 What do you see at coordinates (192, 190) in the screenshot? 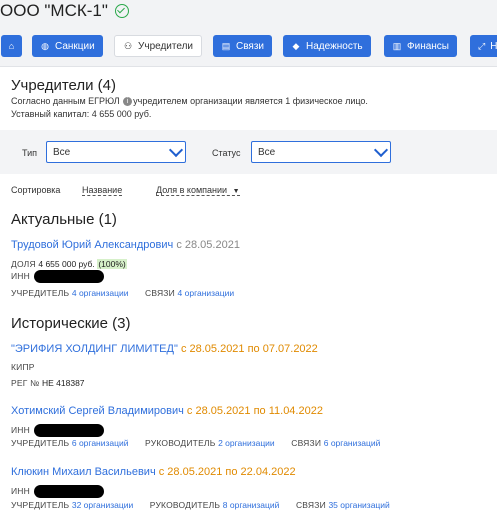
I see `sort-by-share-label: Доля в компании` at bounding box center [192, 190].